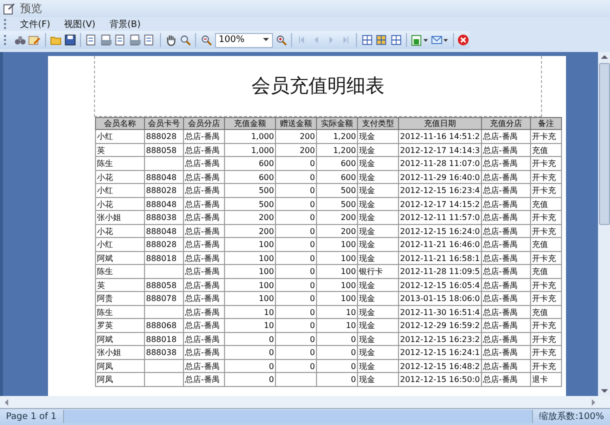  What do you see at coordinates (35, 24) in the screenshot?
I see `menu-item: 文件(F)` at bounding box center [35, 24].